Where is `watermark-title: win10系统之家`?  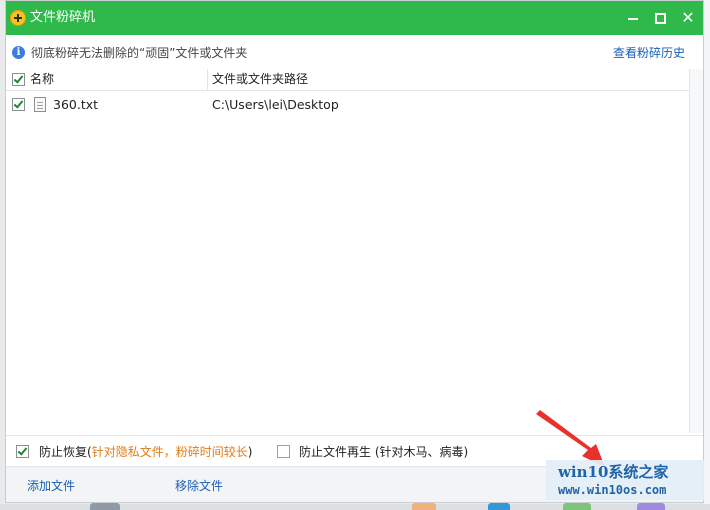 watermark-title: win10系统之家 is located at coordinates (613, 472).